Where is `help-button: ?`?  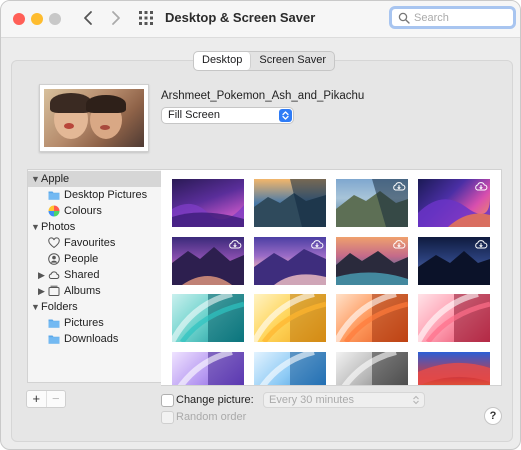
help-button: ? is located at coordinates (493, 416).